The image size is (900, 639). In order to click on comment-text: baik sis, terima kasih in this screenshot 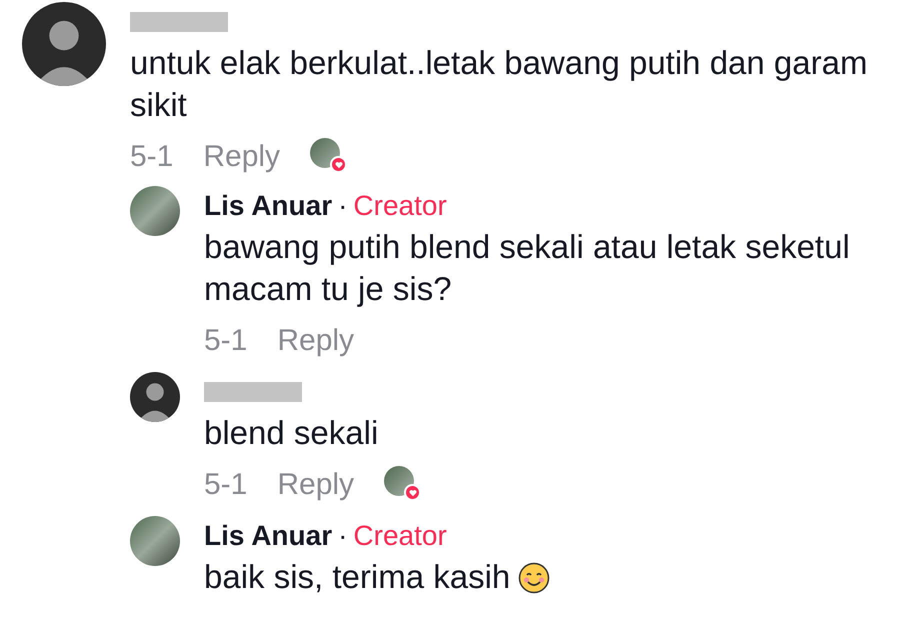, I will do `click(544, 577)`.